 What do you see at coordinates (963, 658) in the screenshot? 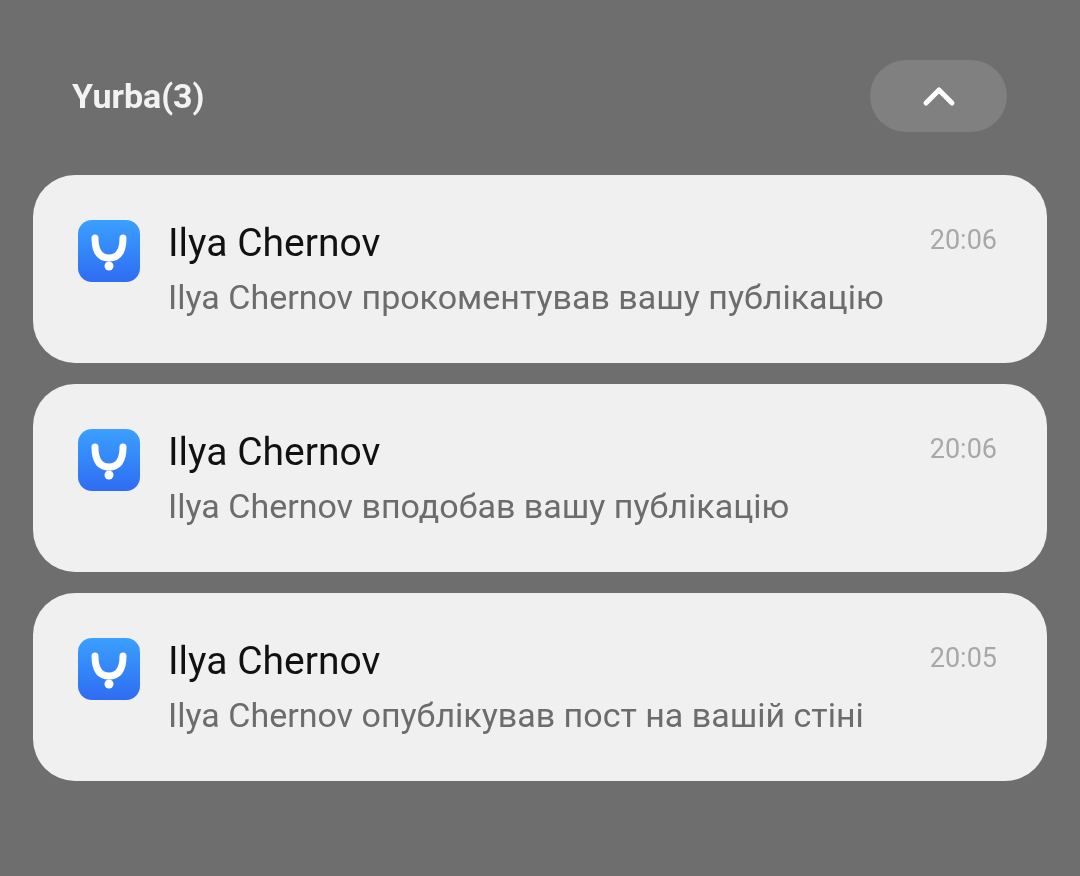
I see `notification-time: 20:05` at bounding box center [963, 658].